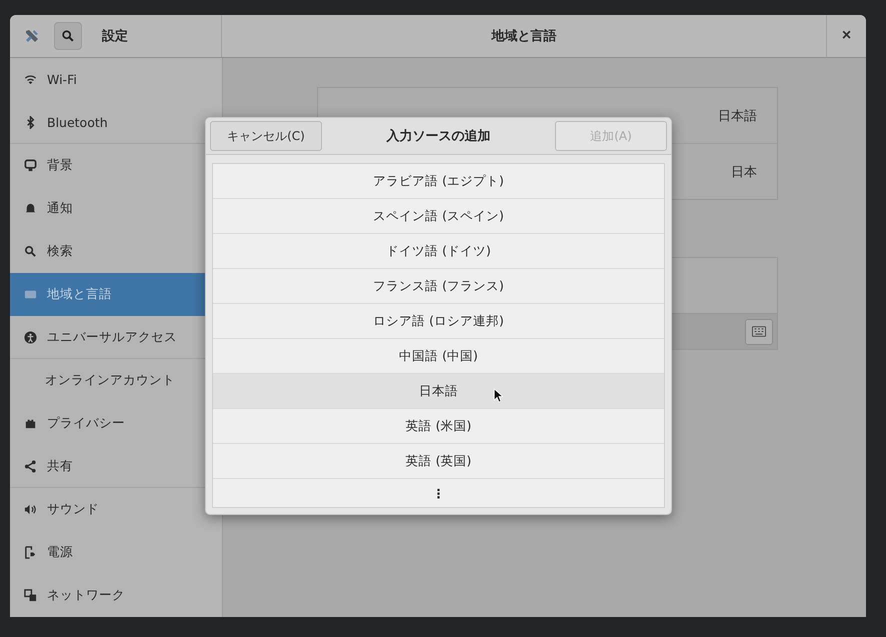 The image size is (886, 637). I want to click on monitor-icon, so click(30, 165).